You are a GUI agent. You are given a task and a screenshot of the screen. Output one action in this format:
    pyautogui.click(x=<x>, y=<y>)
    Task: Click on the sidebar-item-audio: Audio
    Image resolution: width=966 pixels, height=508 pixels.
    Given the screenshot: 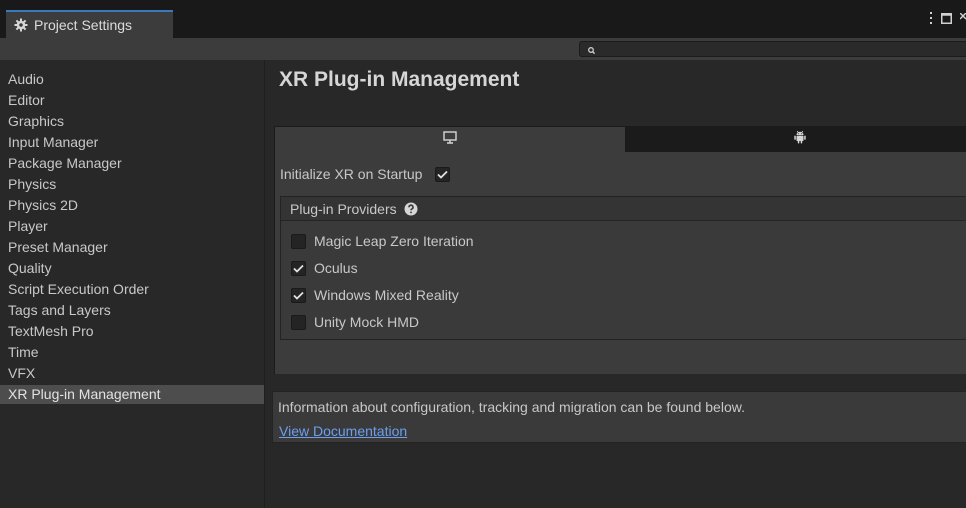 What is the action you would take?
    pyautogui.click(x=132, y=80)
    